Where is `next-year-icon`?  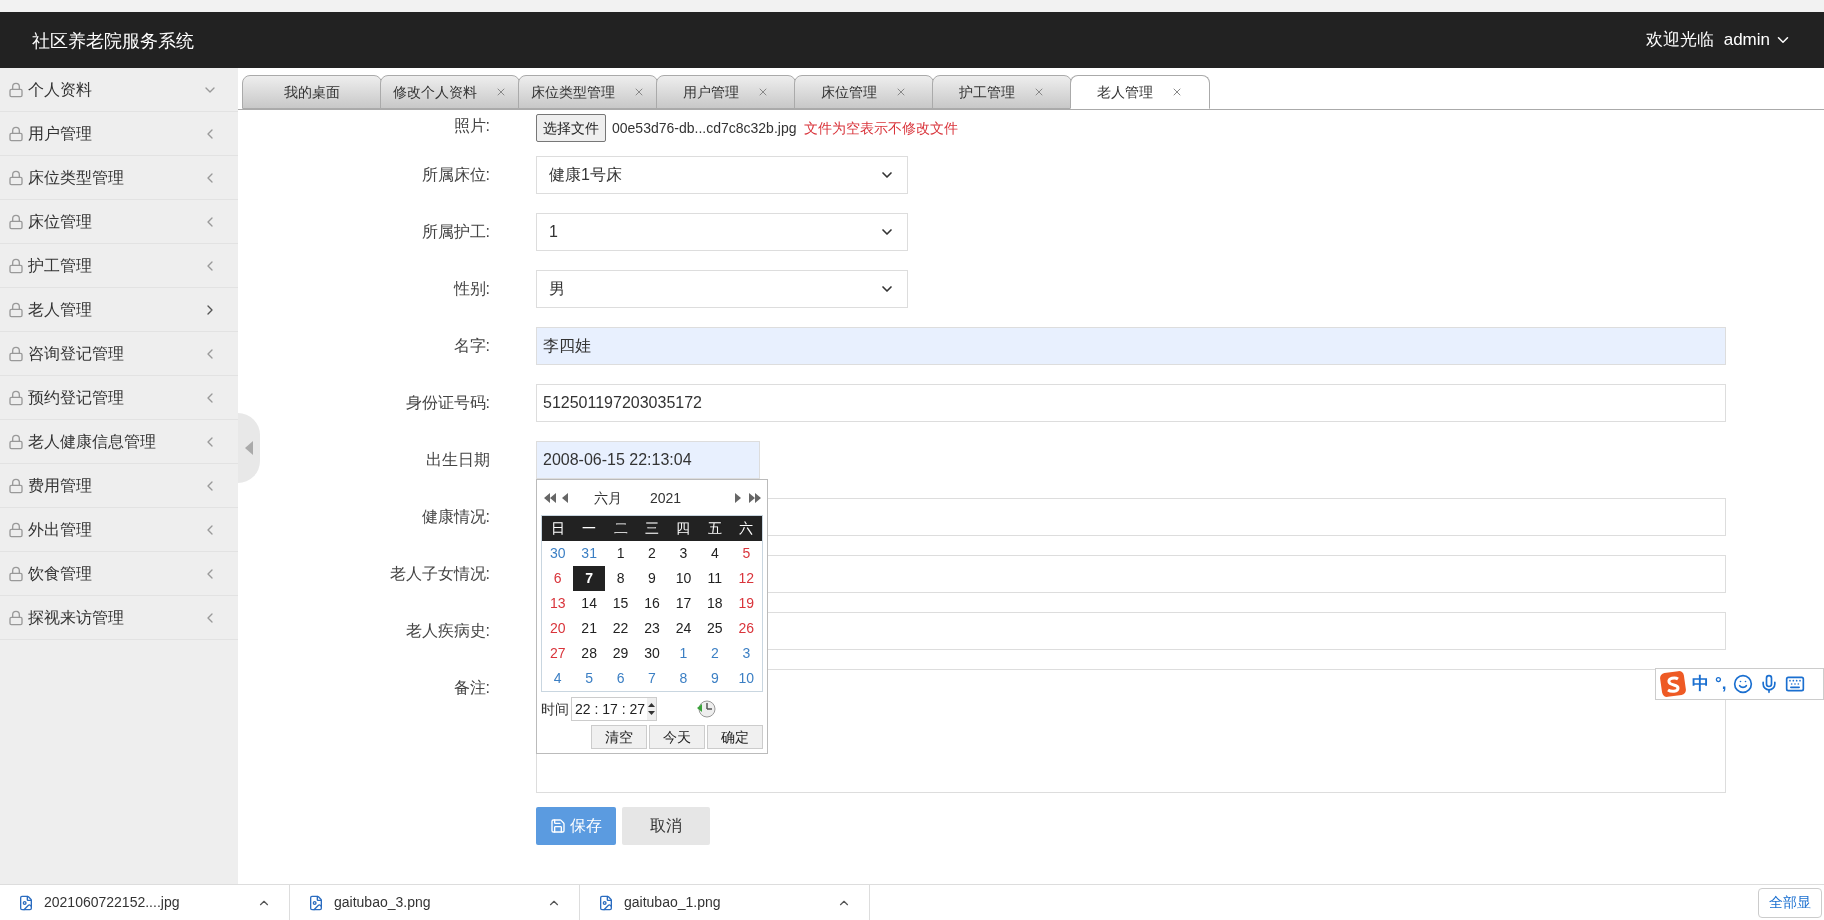
next-year-icon is located at coordinates (755, 498).